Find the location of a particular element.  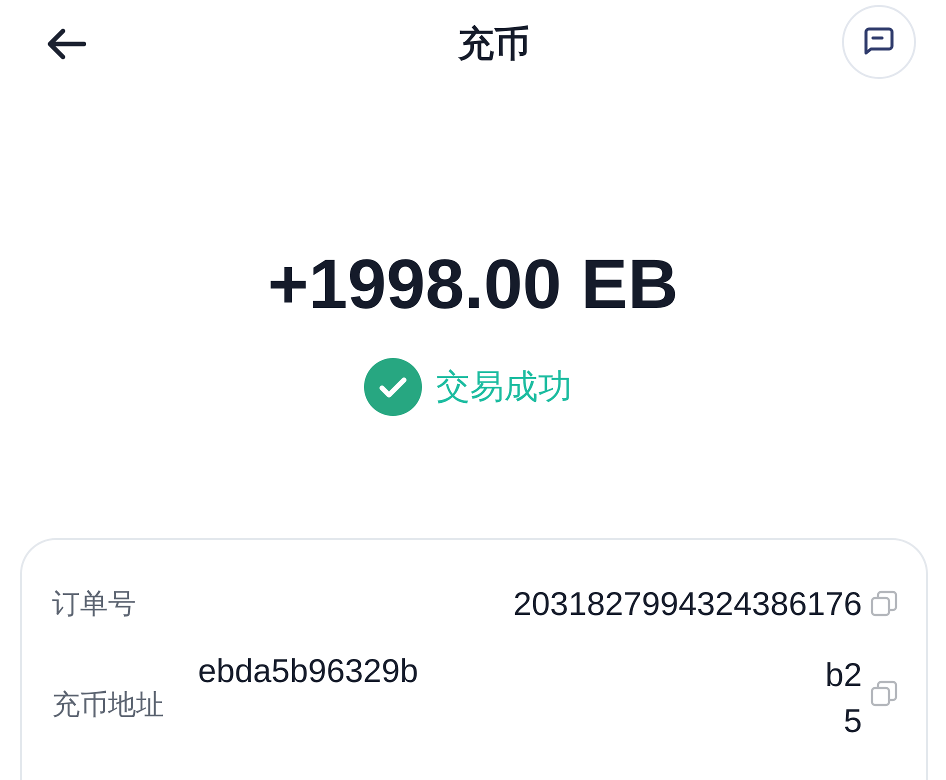

detail-label: 充币地址 is located at coordinates (108, 705).